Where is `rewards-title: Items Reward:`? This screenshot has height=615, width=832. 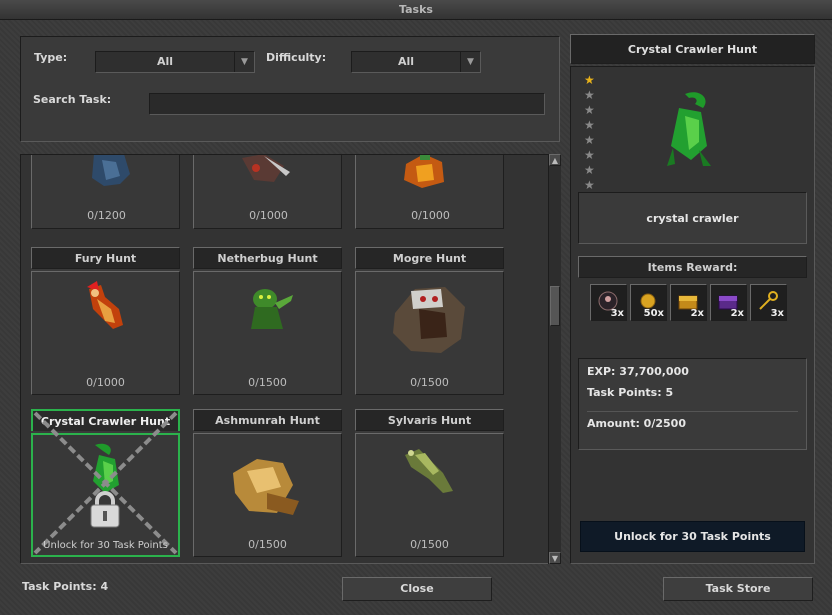 rewards-title: Items Reward: is located at coordinates (692, 267).